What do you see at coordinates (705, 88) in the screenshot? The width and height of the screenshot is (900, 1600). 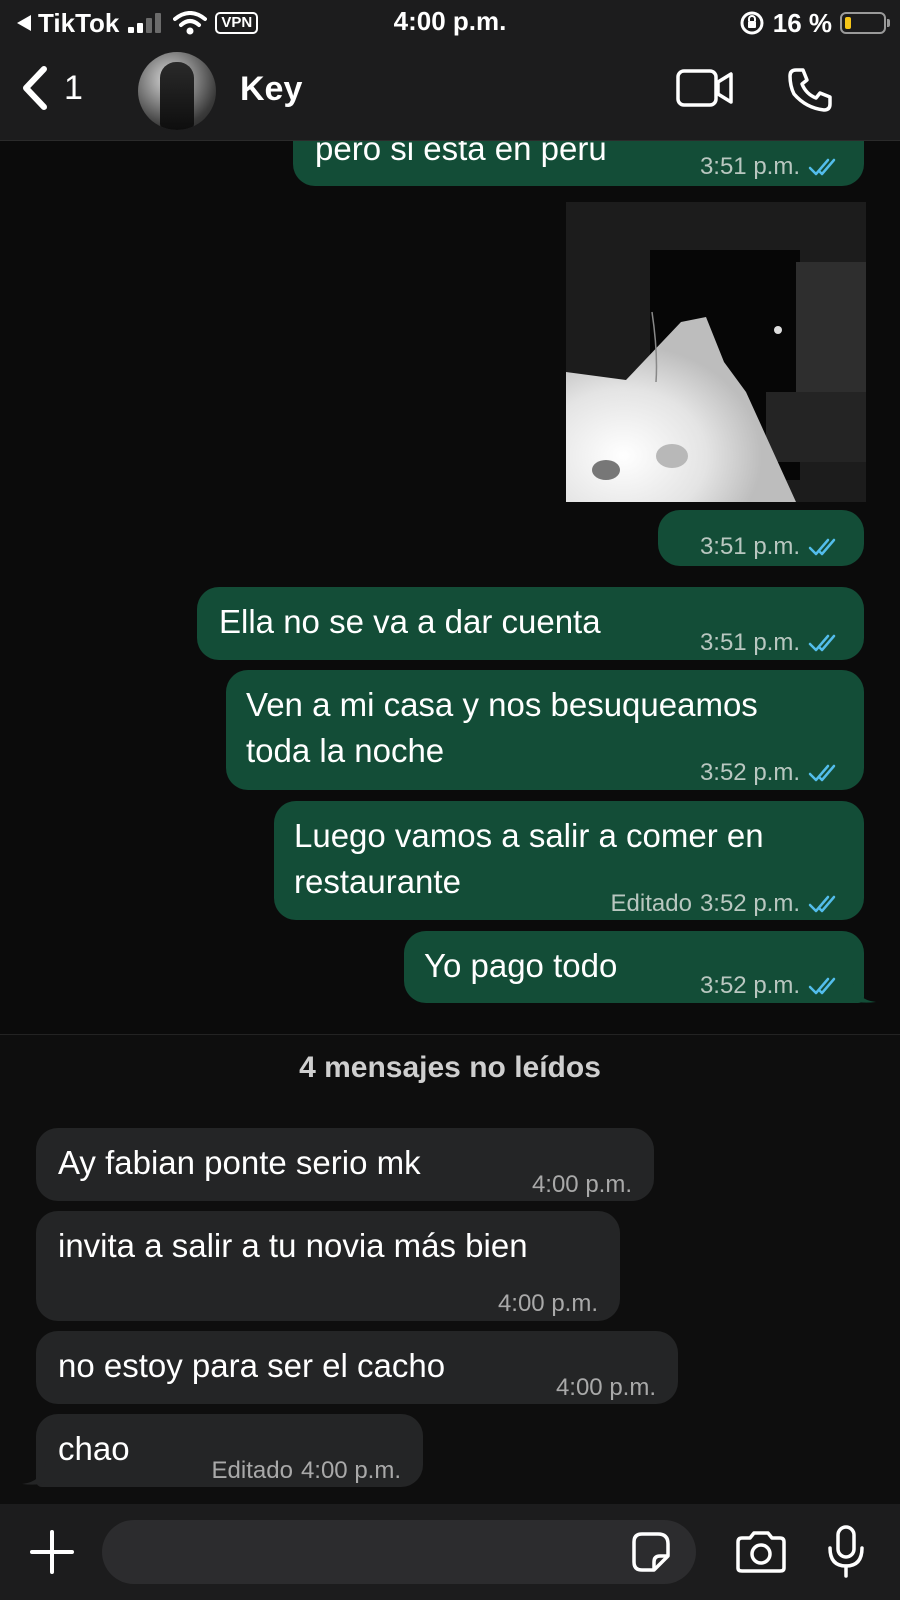 I see `video-call-icon` at bounding box center [705, 88].